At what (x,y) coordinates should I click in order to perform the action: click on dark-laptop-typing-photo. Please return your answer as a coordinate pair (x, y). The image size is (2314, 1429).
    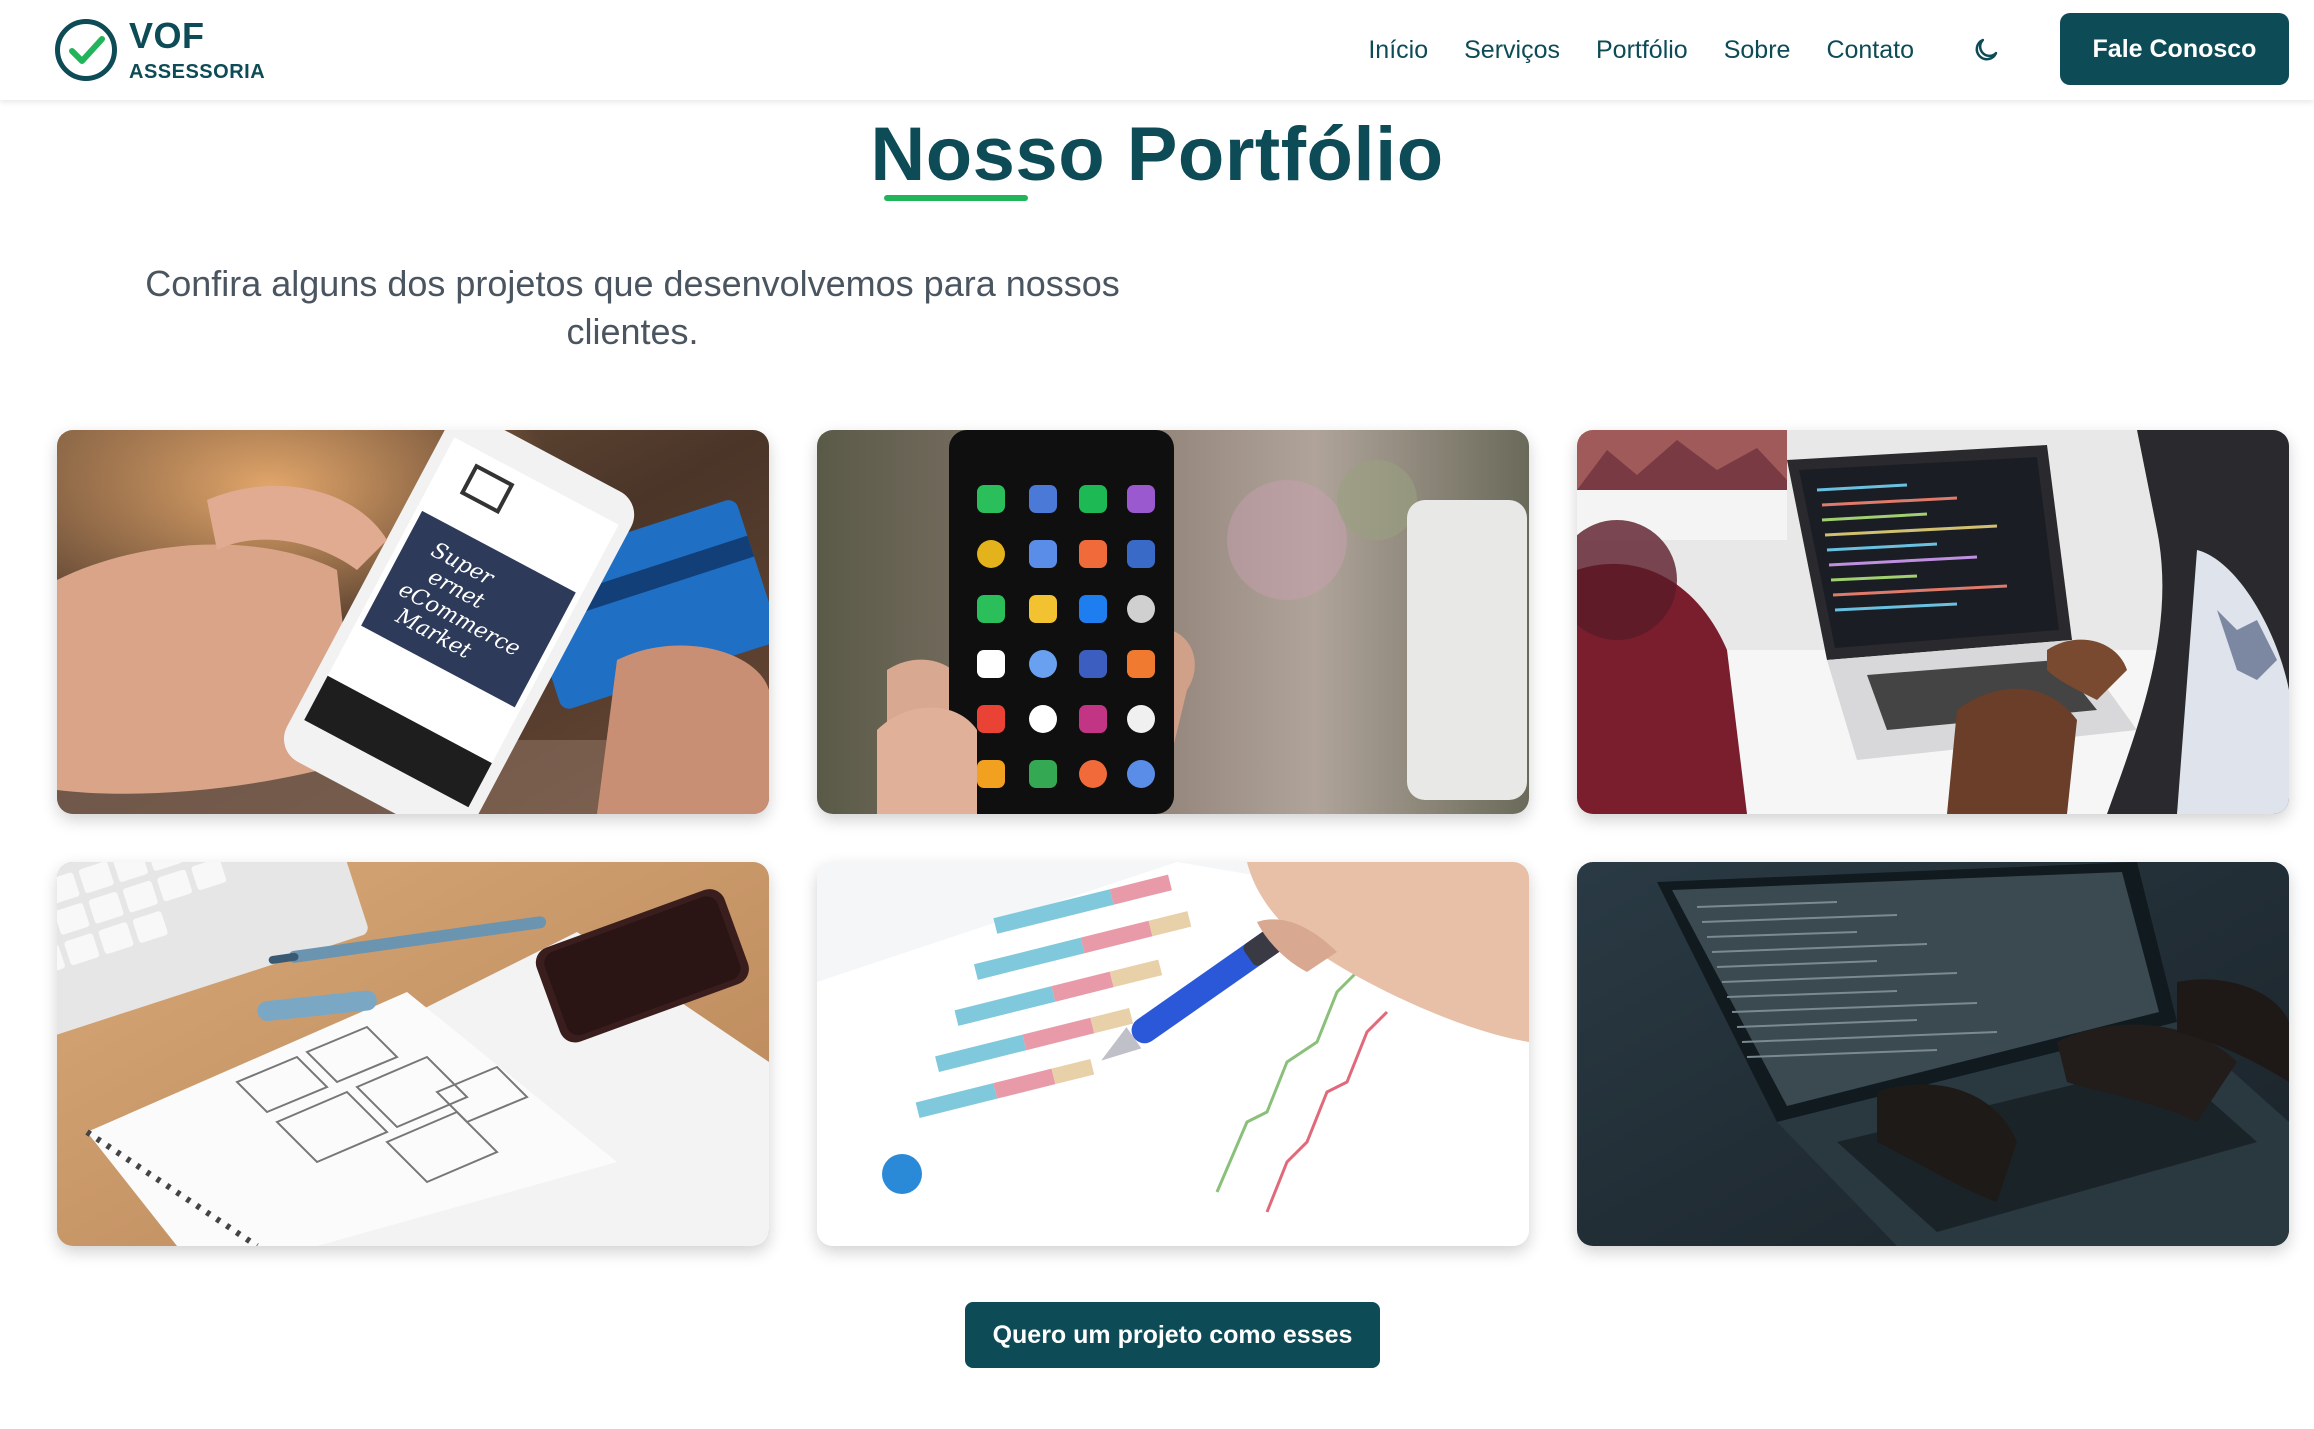
    Looking at the image, I should click on (1933, 1054).